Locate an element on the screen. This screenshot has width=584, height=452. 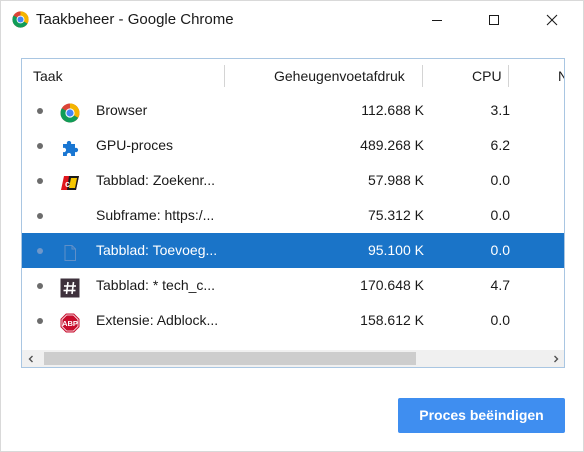
column-header-next: N is located at coordinates (561, 76).